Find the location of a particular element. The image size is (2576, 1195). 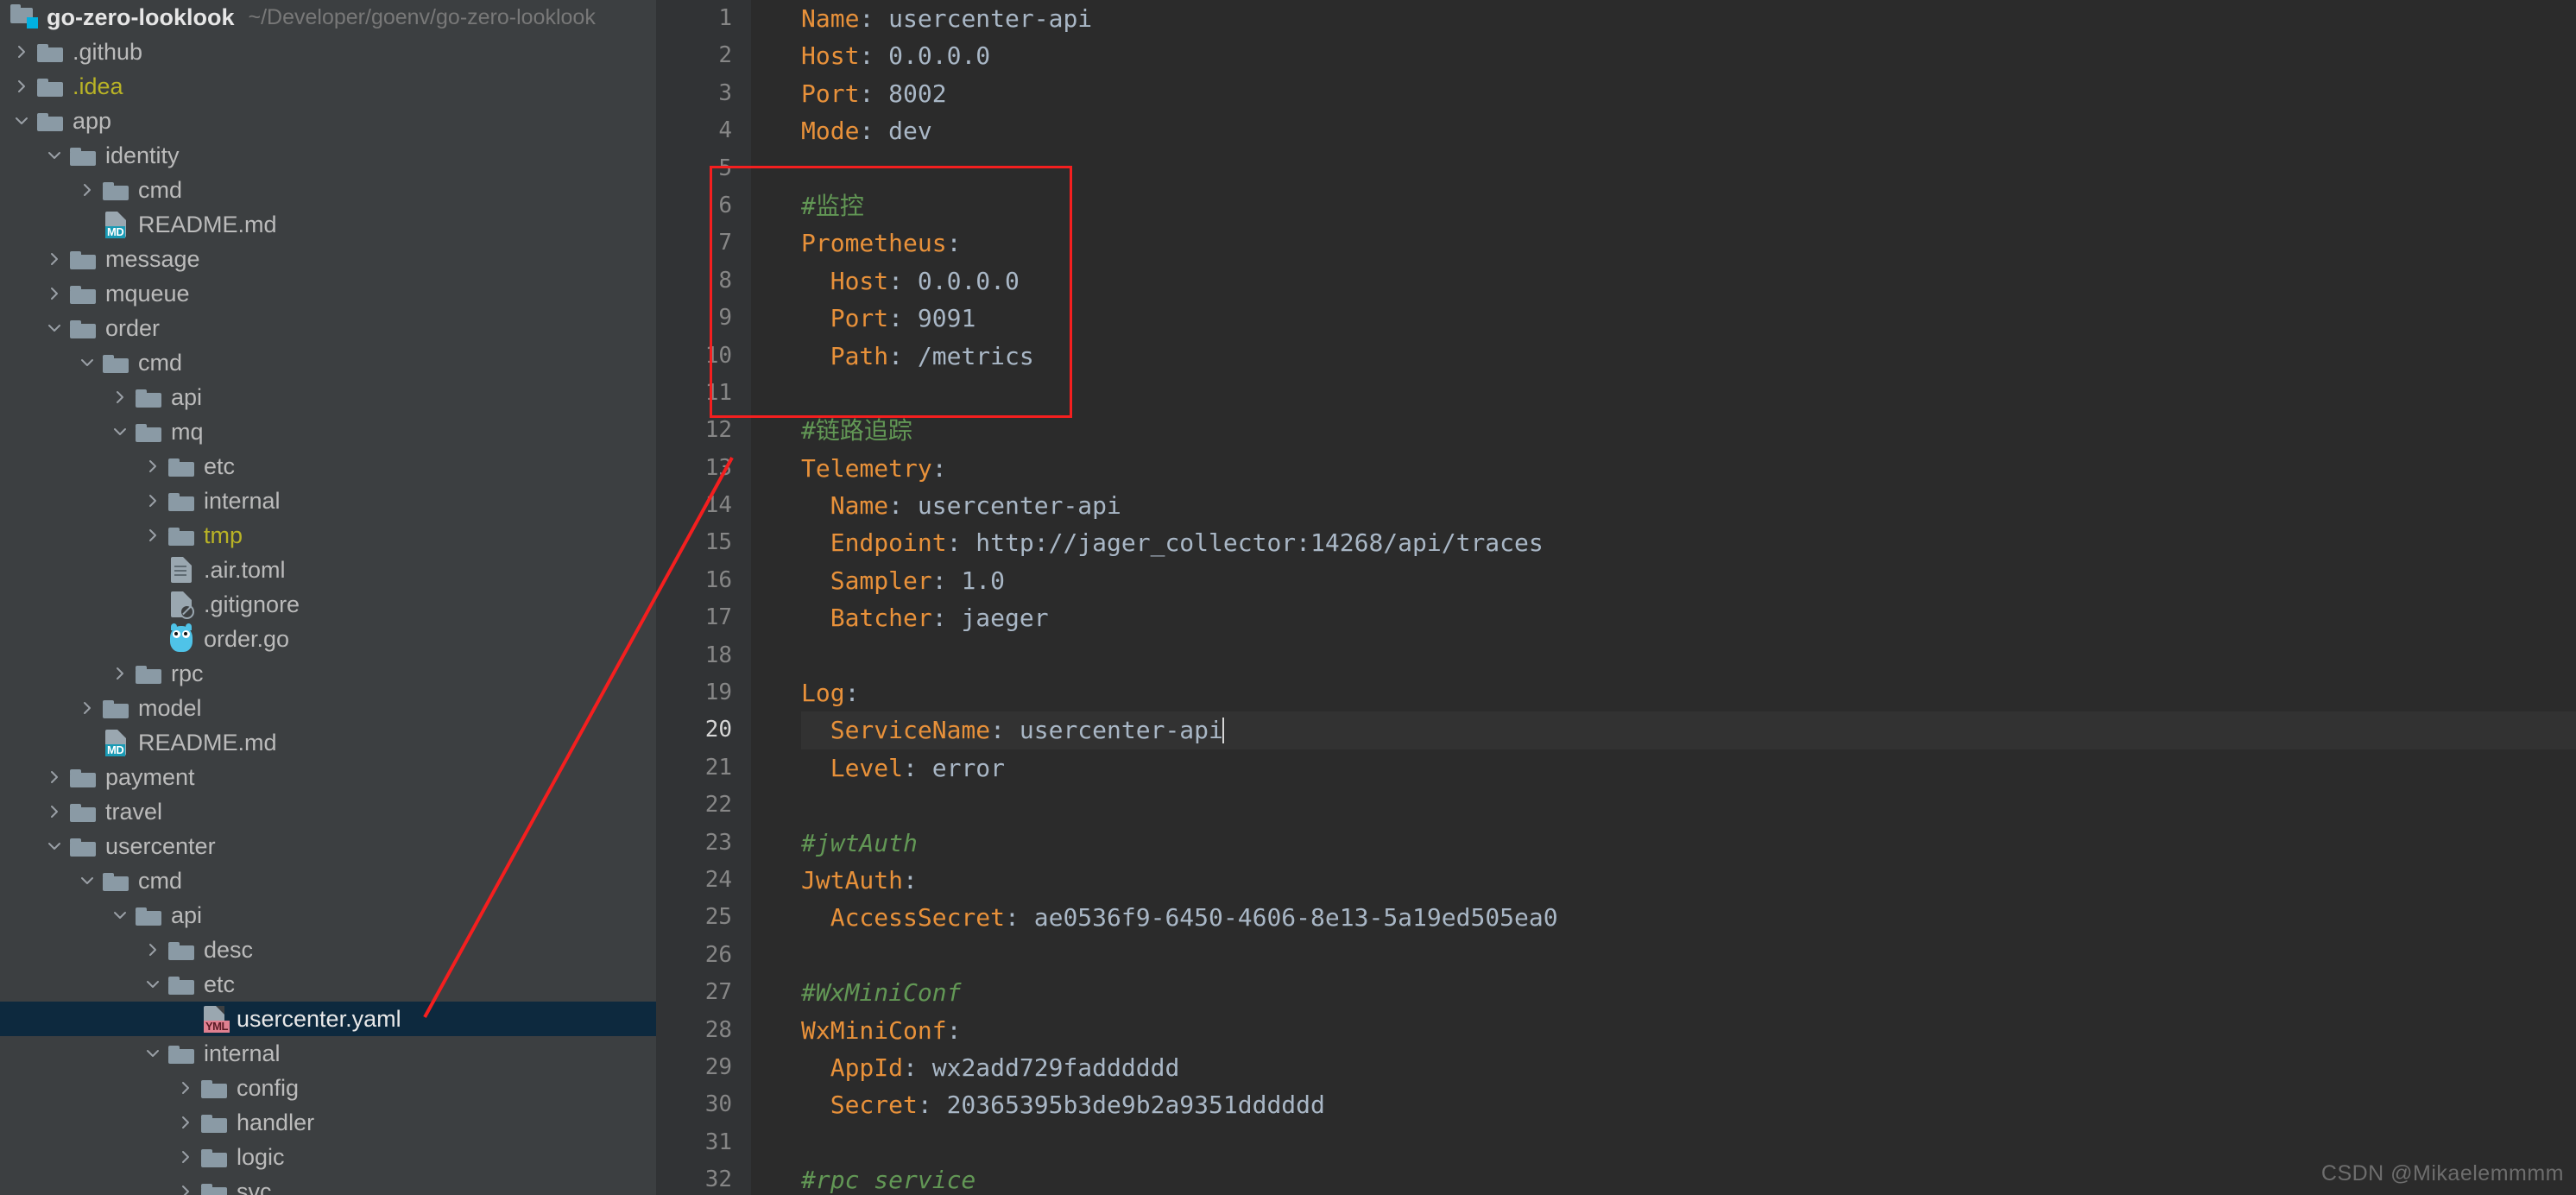

code-line: #监控 is located at coordinates (1688, 205).